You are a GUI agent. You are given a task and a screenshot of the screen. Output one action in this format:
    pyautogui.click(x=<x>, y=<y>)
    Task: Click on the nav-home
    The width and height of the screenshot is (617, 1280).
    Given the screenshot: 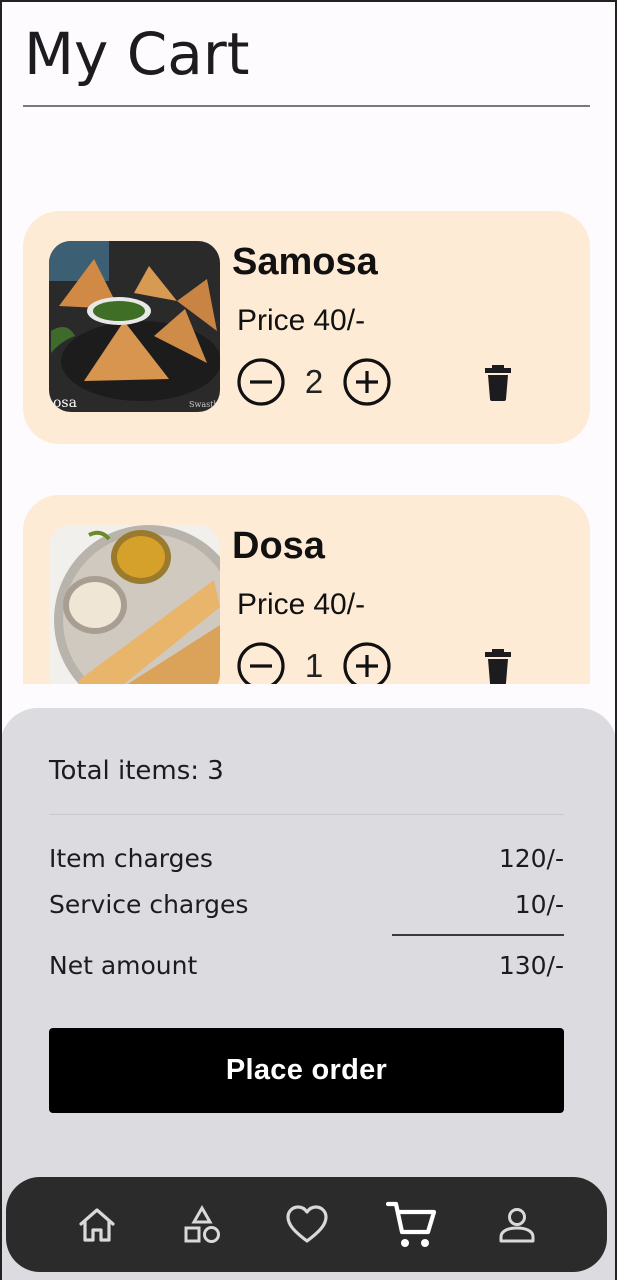 What is the action you would take?
    pyautogui.click(x=97, y=1225)
    